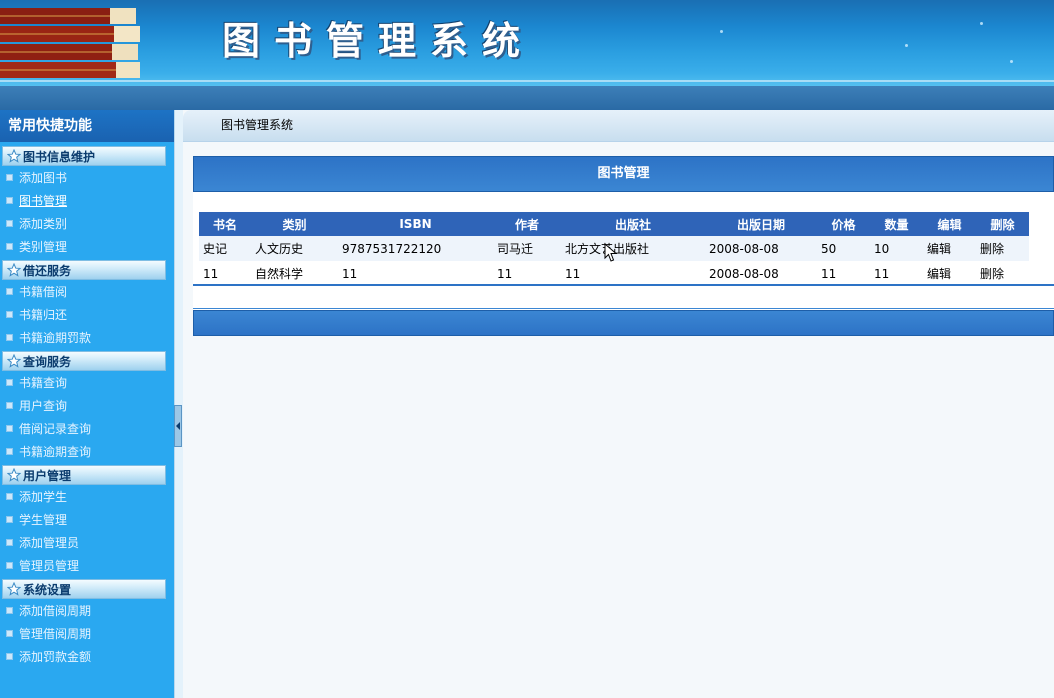 The image size is (1054, 698). Describe the element at coordinates (378, 40) in the screenshot. I see `app-title: 图书管理系统` at that location.